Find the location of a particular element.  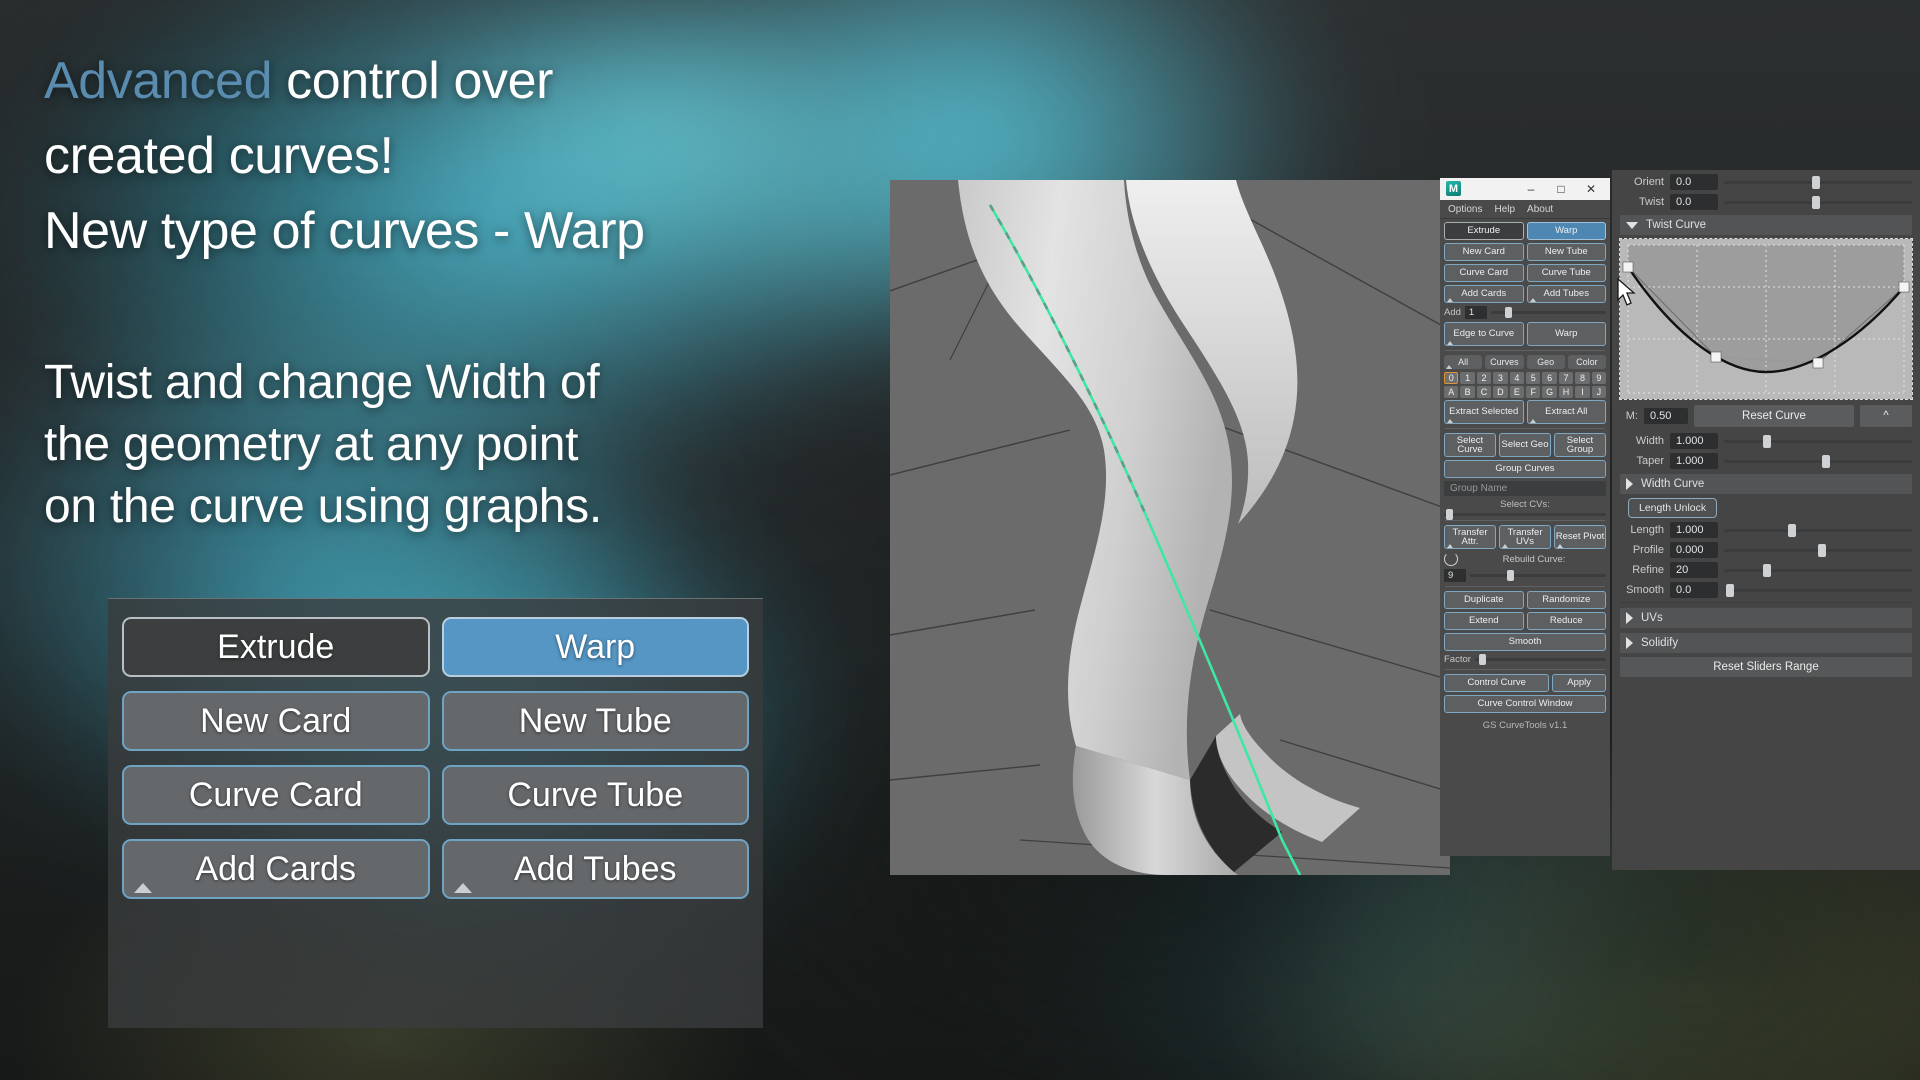

slider-row-taper: Taper 1.000 is located at coordinates (1766, 461).